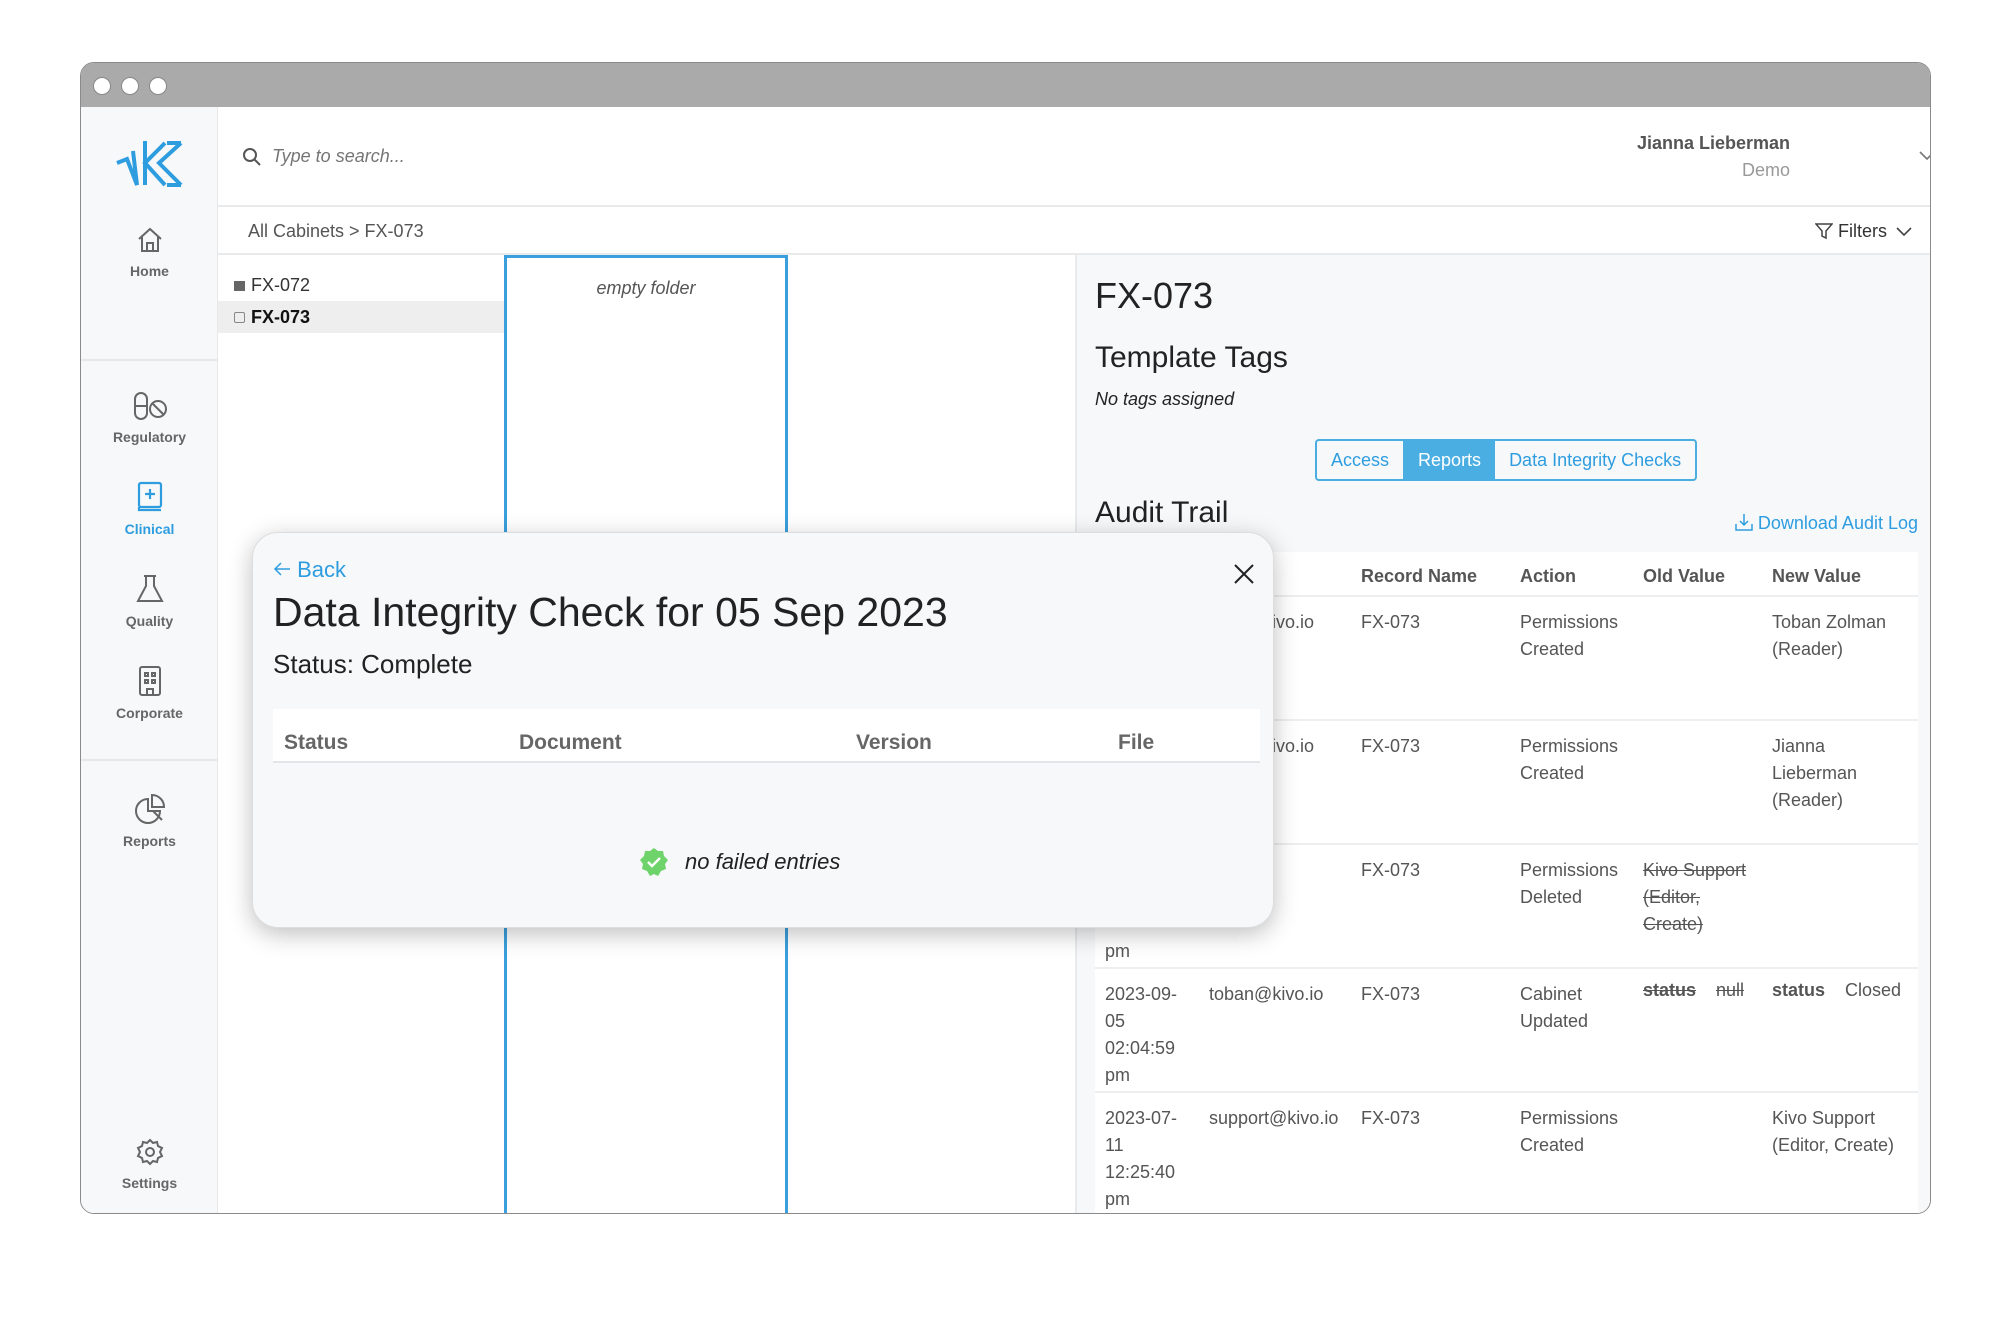 The height and width of the screenshot is (1340, 2000). I want to click on breadcrumb: All Cabinets > FX-073, so click(336, 231).